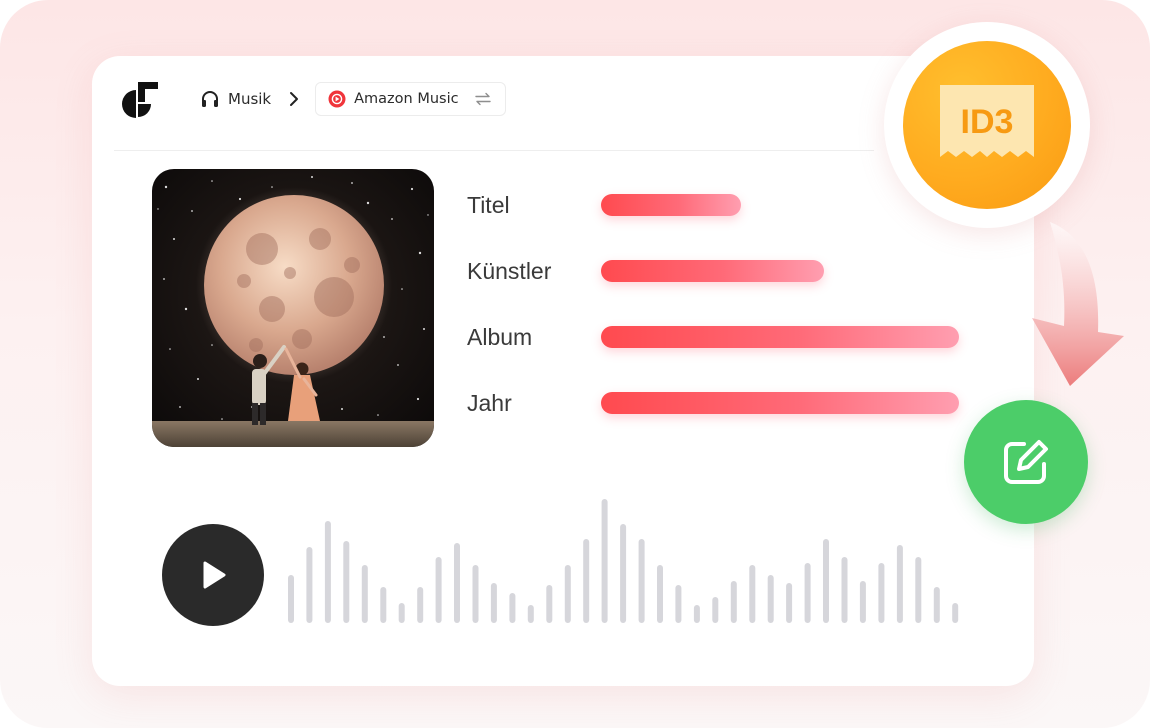  Describe the element at coordinates (250, 99) in the screenshot. I see `breadcrumb-home-label: Musik` at that location.